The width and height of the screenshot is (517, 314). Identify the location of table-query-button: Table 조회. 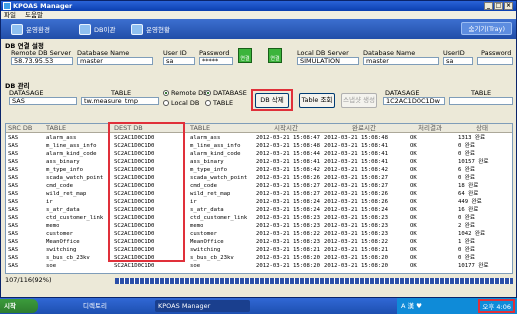
(317, 100).